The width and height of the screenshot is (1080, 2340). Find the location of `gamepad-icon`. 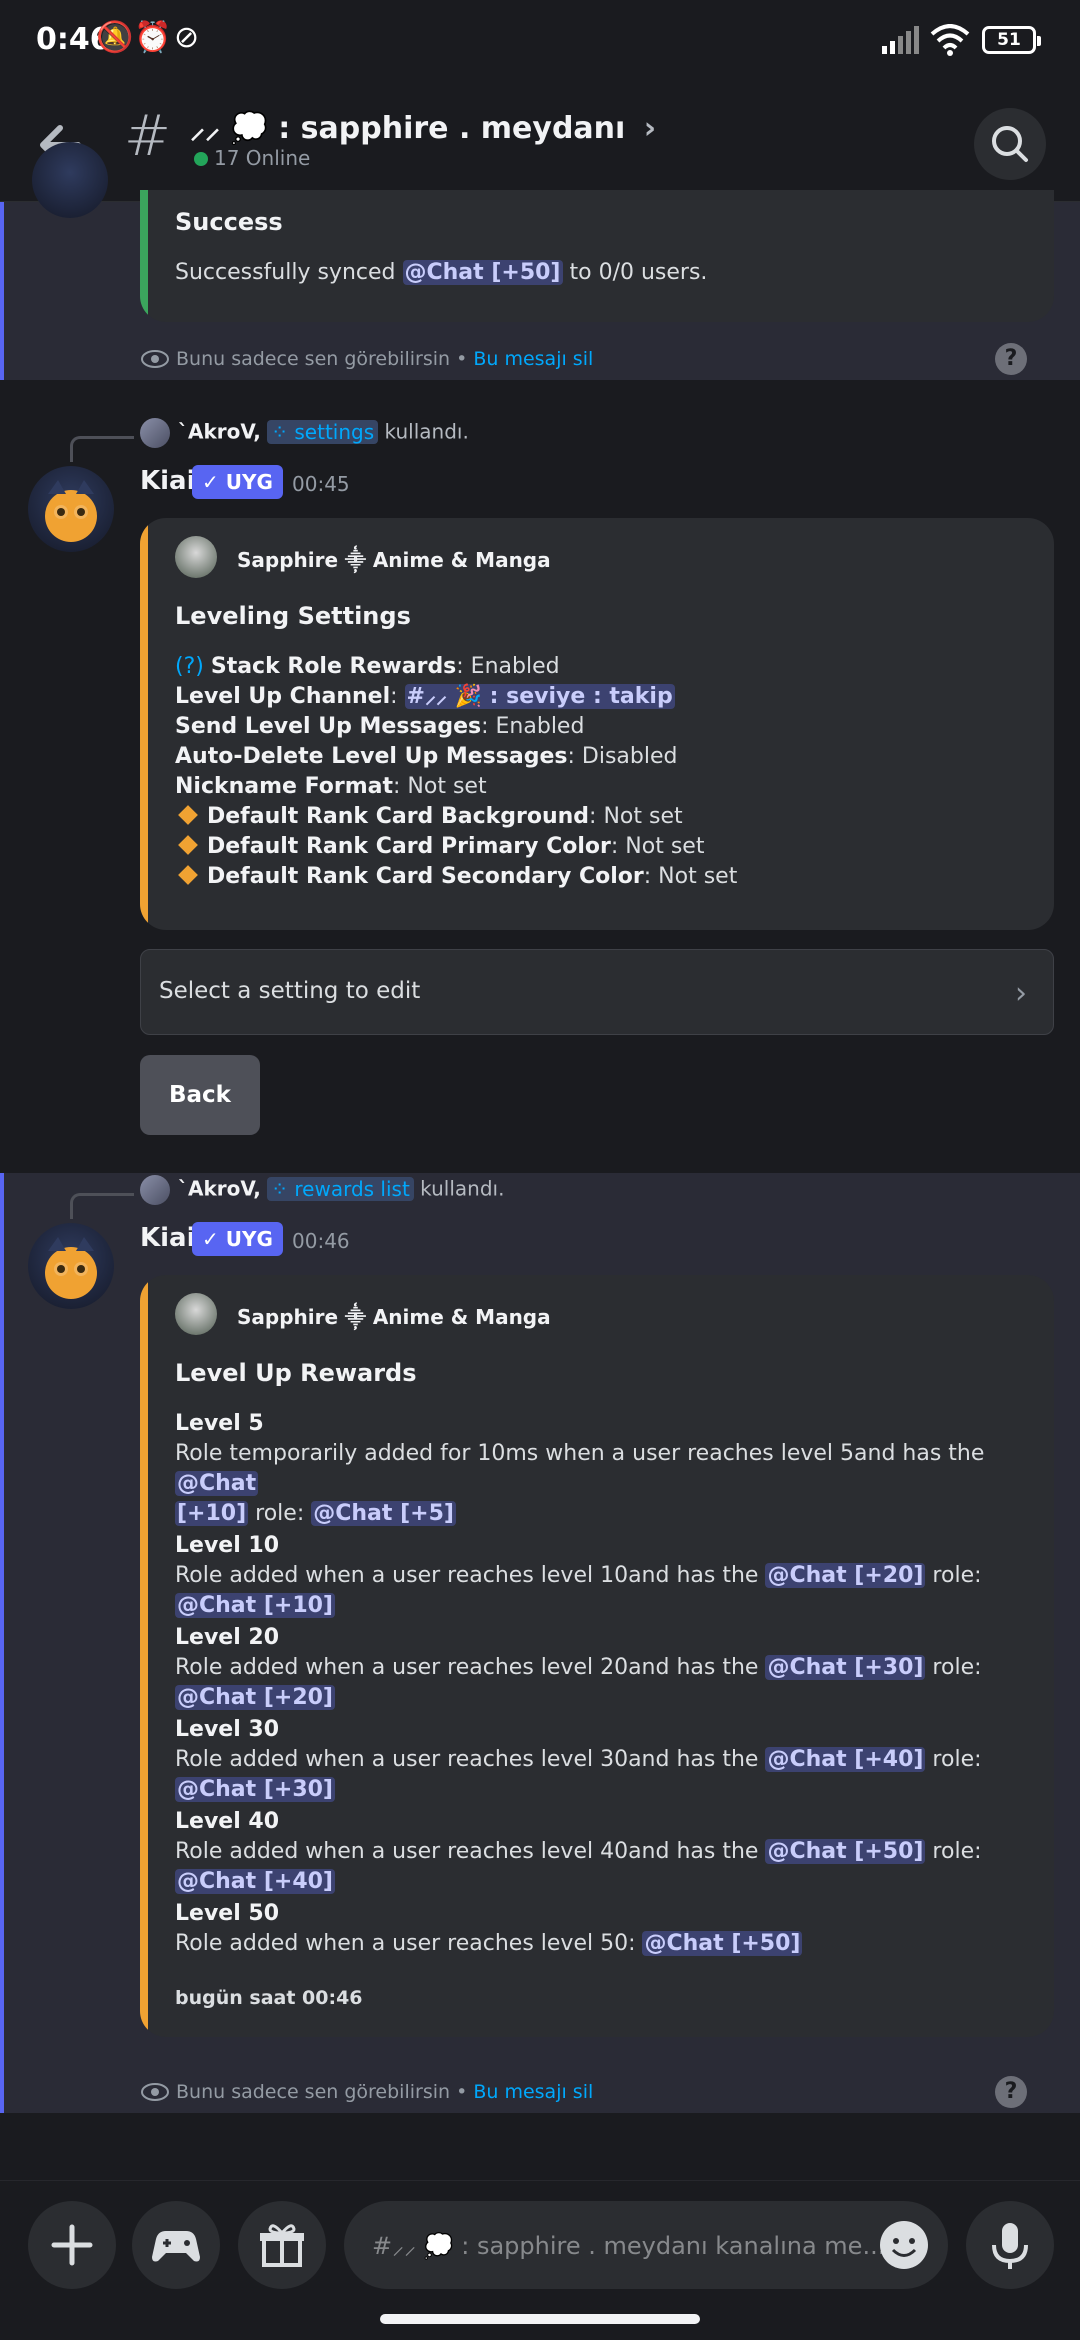

gamepad-icon is located at coordinates (176, 2246).